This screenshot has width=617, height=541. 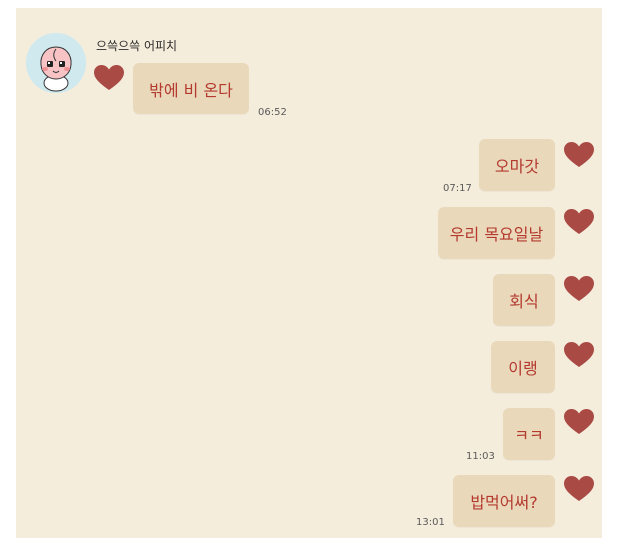 What do you see at coordinates (137, 46) in the screenshot?
I see `sender-name: 으쓱으쓱 어피치` at bounding box center [137, 46].